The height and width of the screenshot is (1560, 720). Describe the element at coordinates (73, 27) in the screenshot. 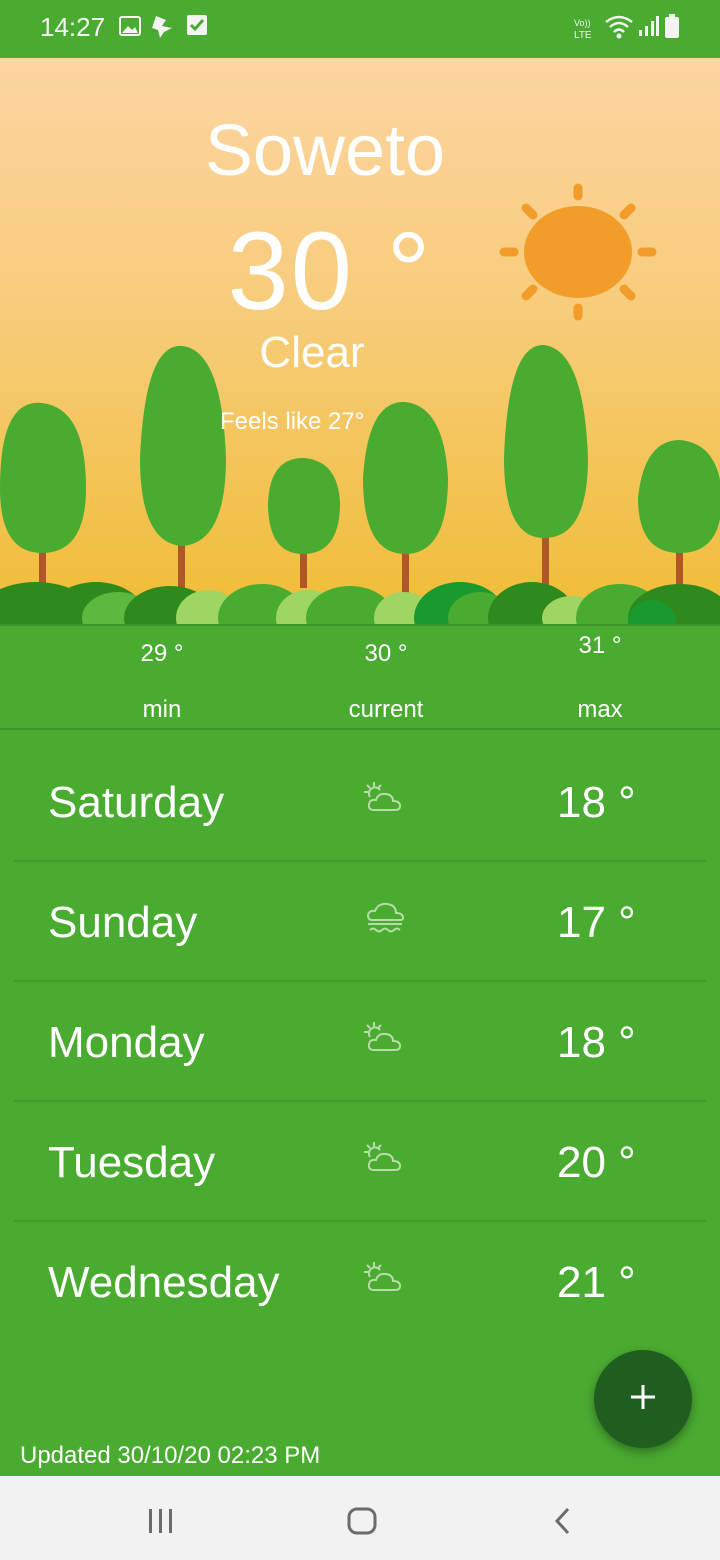

I see `status-time: 14:27` at that location.